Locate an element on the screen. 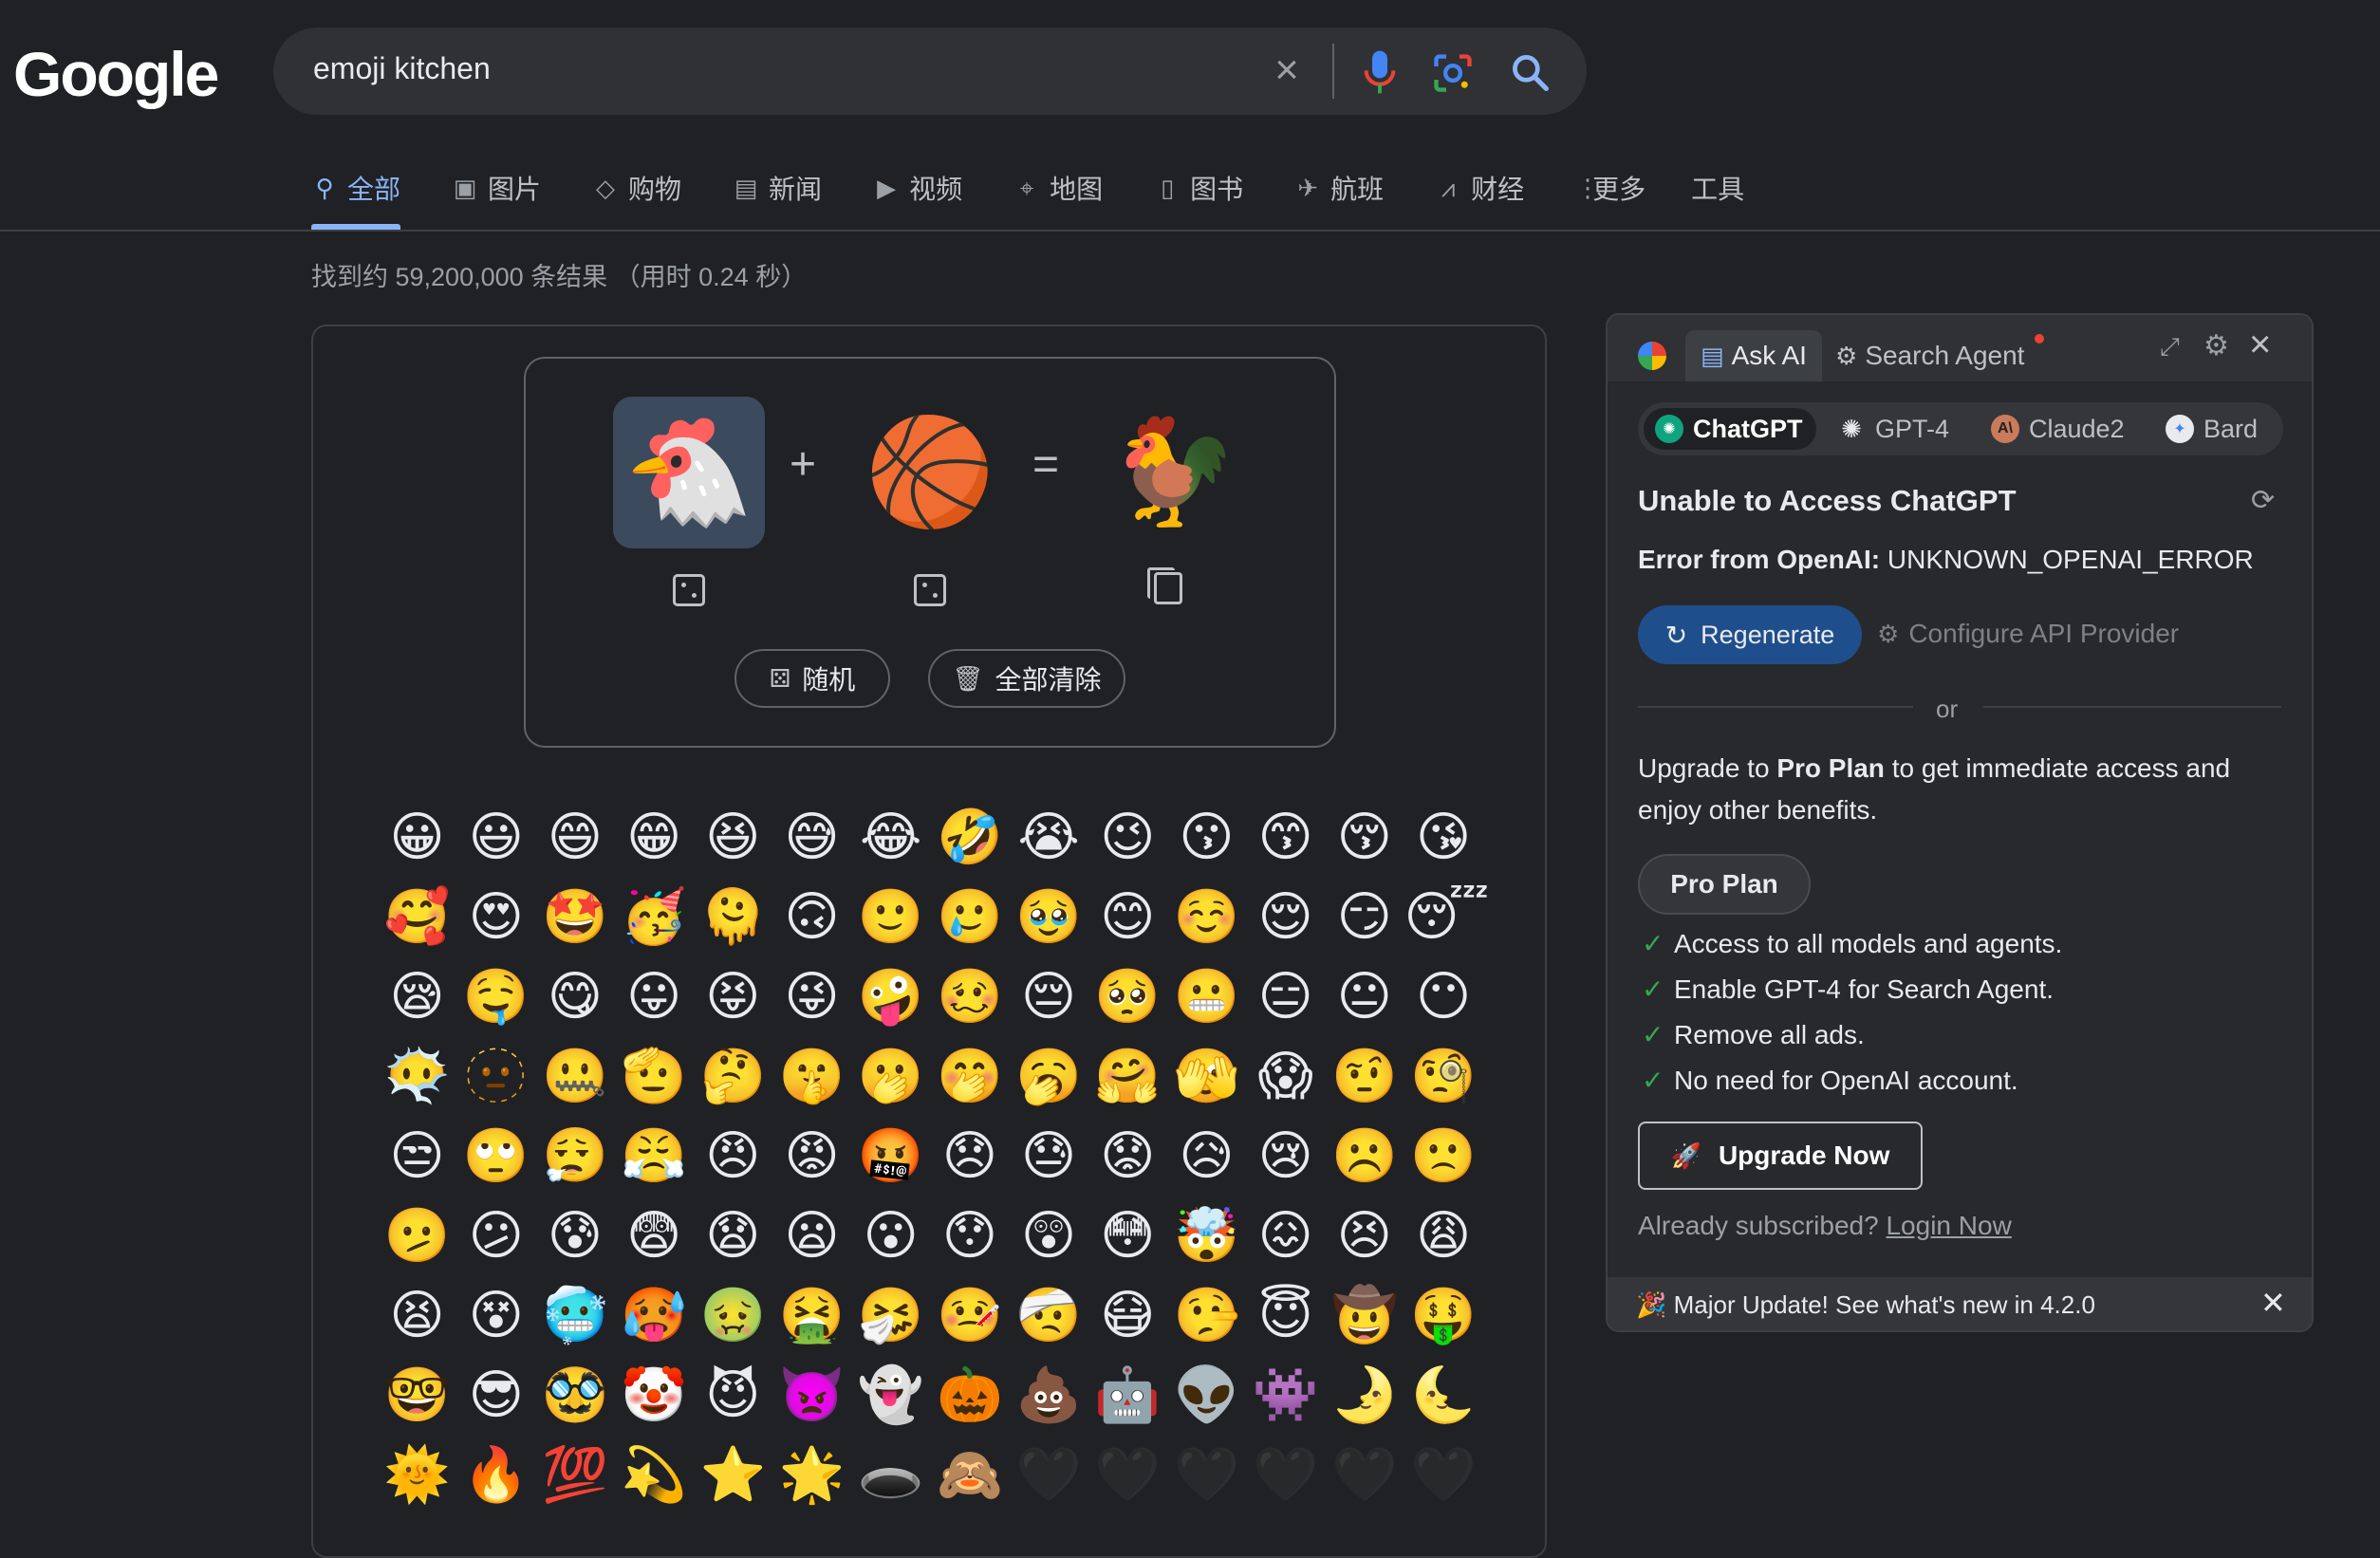  emoji-option: 🤔 is located at coordinates (733, 1076).